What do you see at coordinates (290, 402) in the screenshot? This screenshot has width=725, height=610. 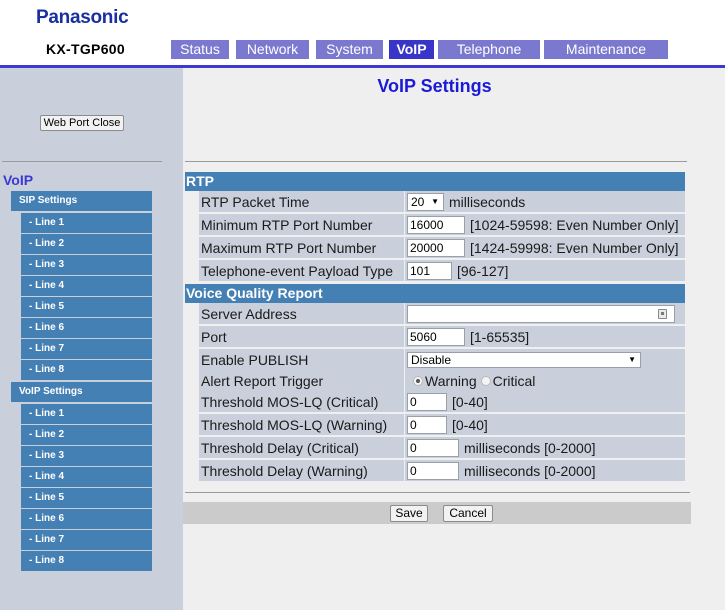 I see `mos-critical-label: Threshold MOS-LQ (Critical)` at bounding box center [290, 402].